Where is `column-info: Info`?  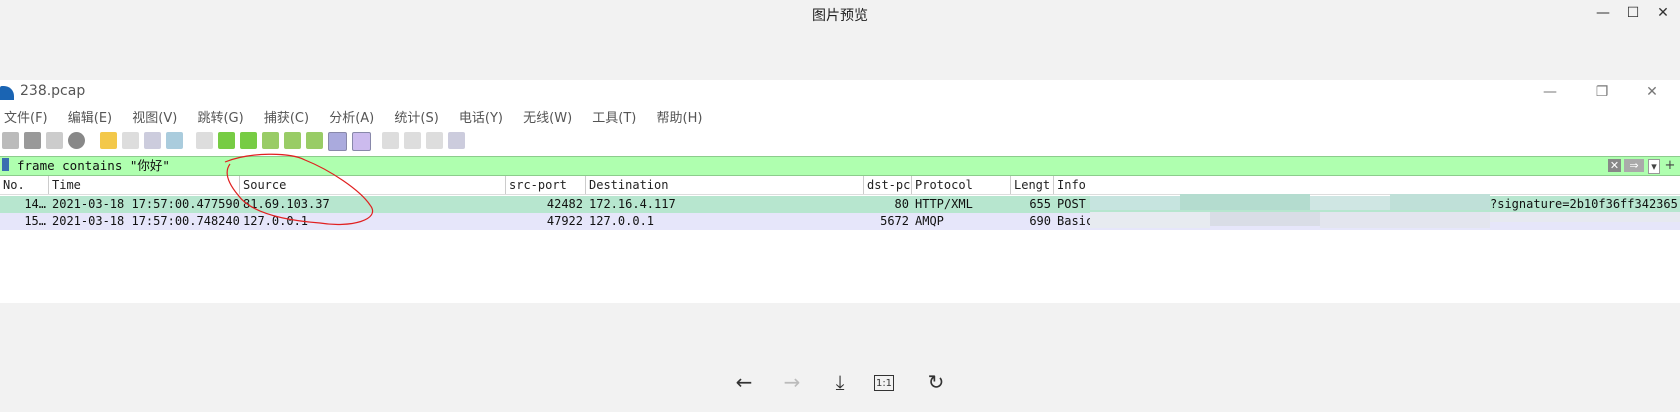
column-info: Info is located at coordinates (1367, 185).